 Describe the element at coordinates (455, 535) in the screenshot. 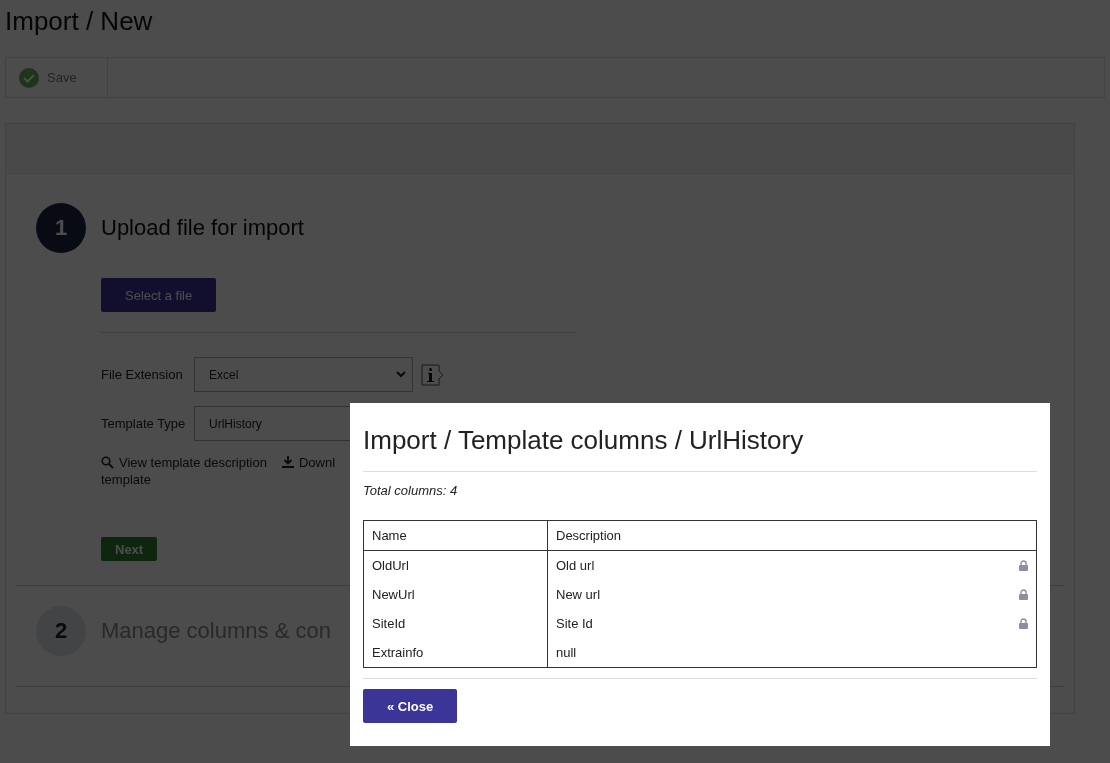

I see `column-header: Name` at that location.